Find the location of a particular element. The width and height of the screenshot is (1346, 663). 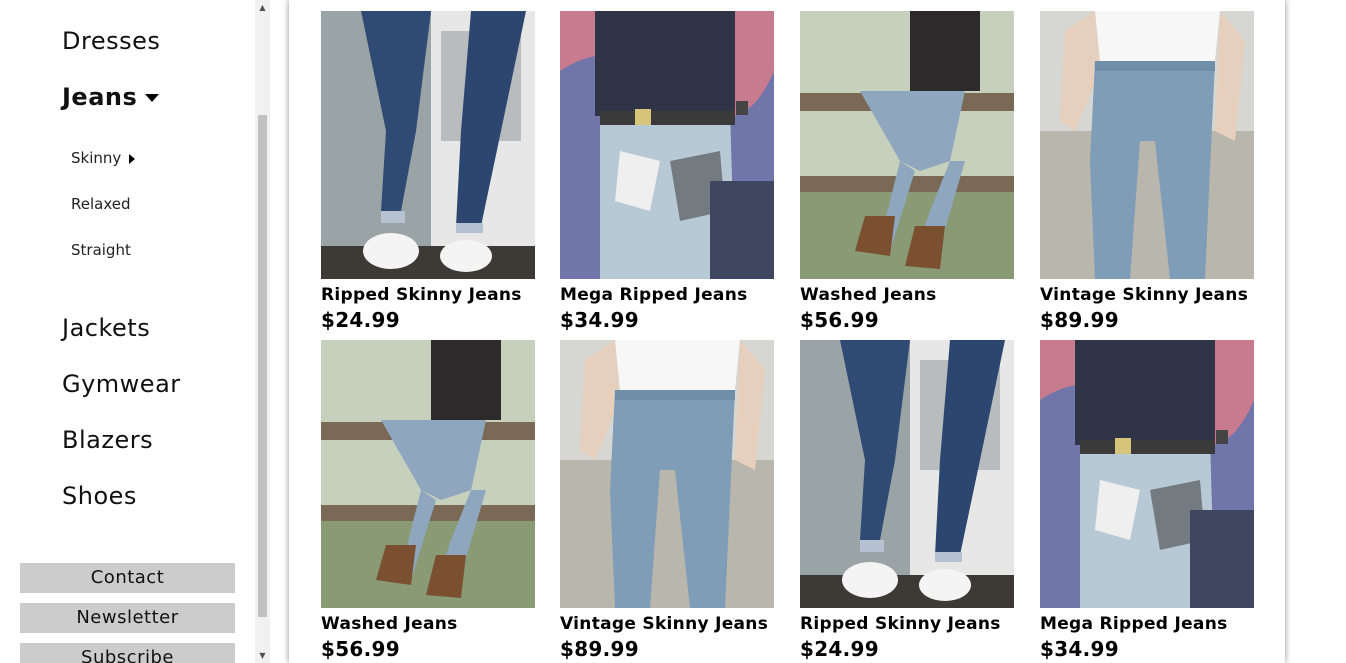

nav-shoes: Shoes is located at coordinates (99, 496).